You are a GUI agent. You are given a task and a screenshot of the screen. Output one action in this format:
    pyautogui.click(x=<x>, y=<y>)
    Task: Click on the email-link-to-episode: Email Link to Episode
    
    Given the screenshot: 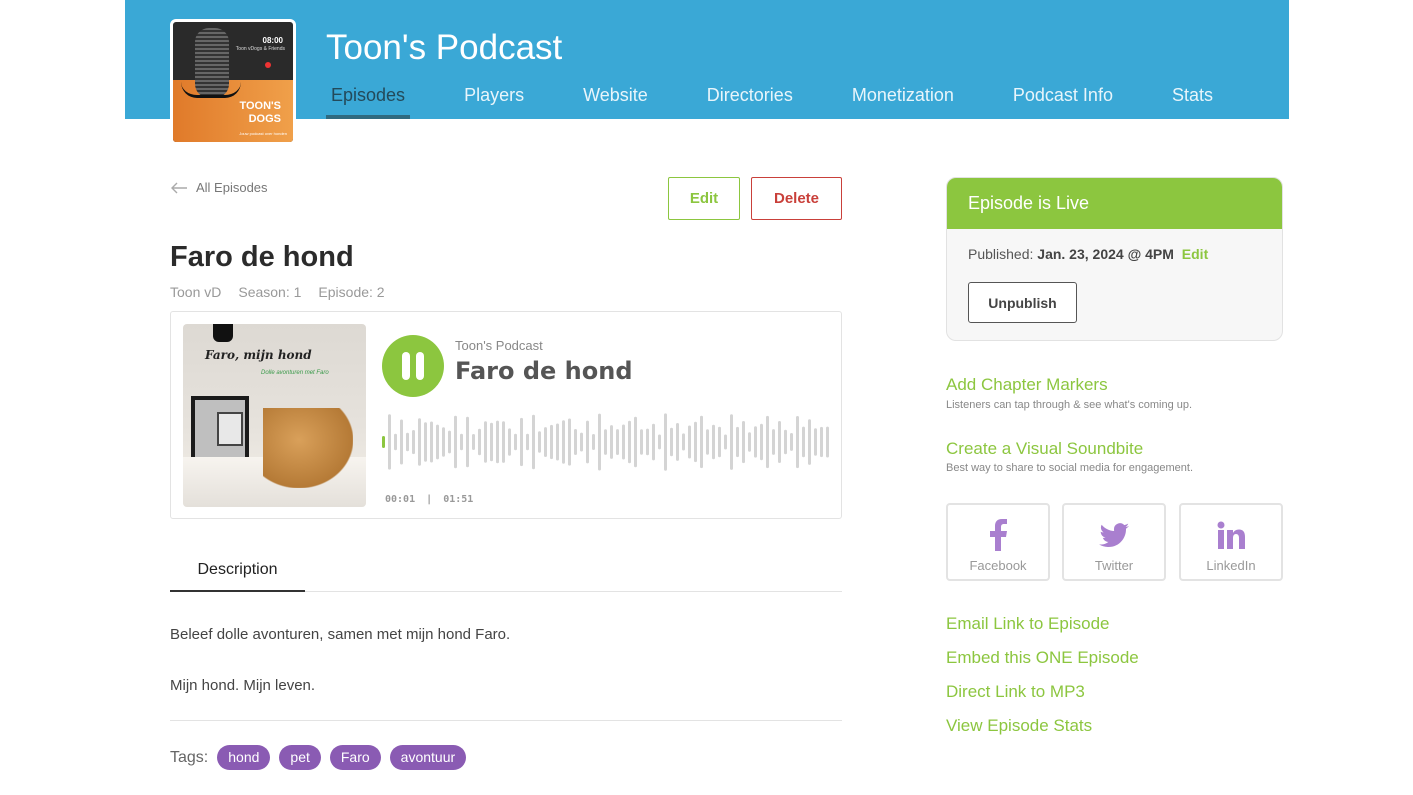 What is the action you would take?
    pyautogui.click(x=1027, y=624)
    